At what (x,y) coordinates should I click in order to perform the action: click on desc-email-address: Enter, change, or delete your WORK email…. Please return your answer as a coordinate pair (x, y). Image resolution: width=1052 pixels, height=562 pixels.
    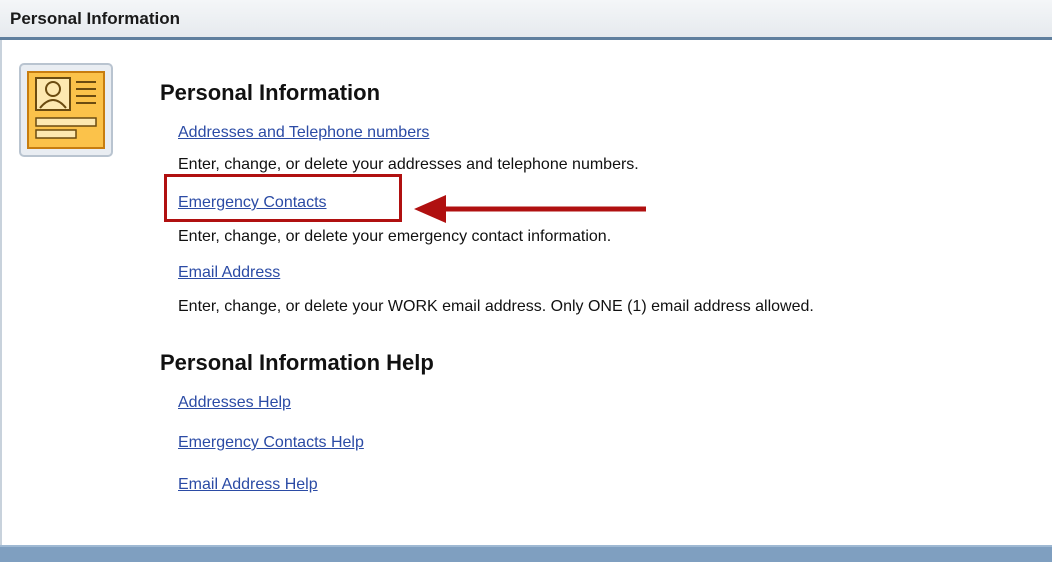
    Looking at the image, I should click on (496, 306).